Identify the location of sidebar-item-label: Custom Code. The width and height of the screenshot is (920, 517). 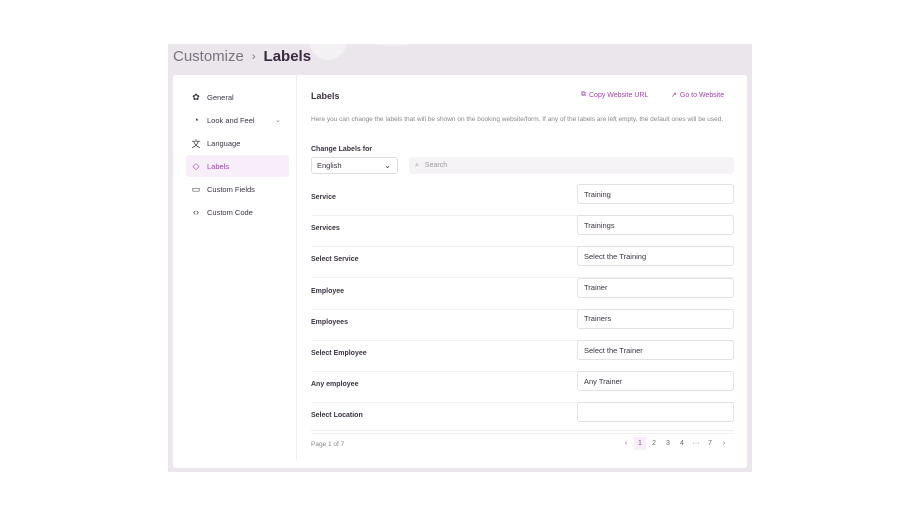
(230, 212).